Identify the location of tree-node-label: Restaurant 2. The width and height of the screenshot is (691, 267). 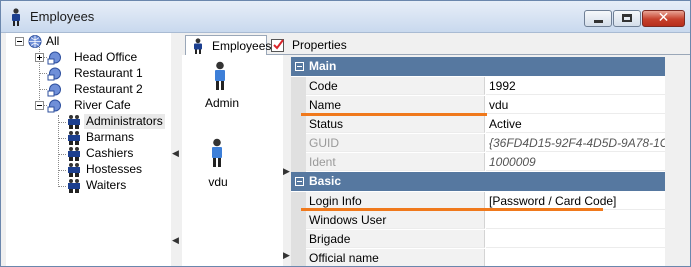
(108, 89).